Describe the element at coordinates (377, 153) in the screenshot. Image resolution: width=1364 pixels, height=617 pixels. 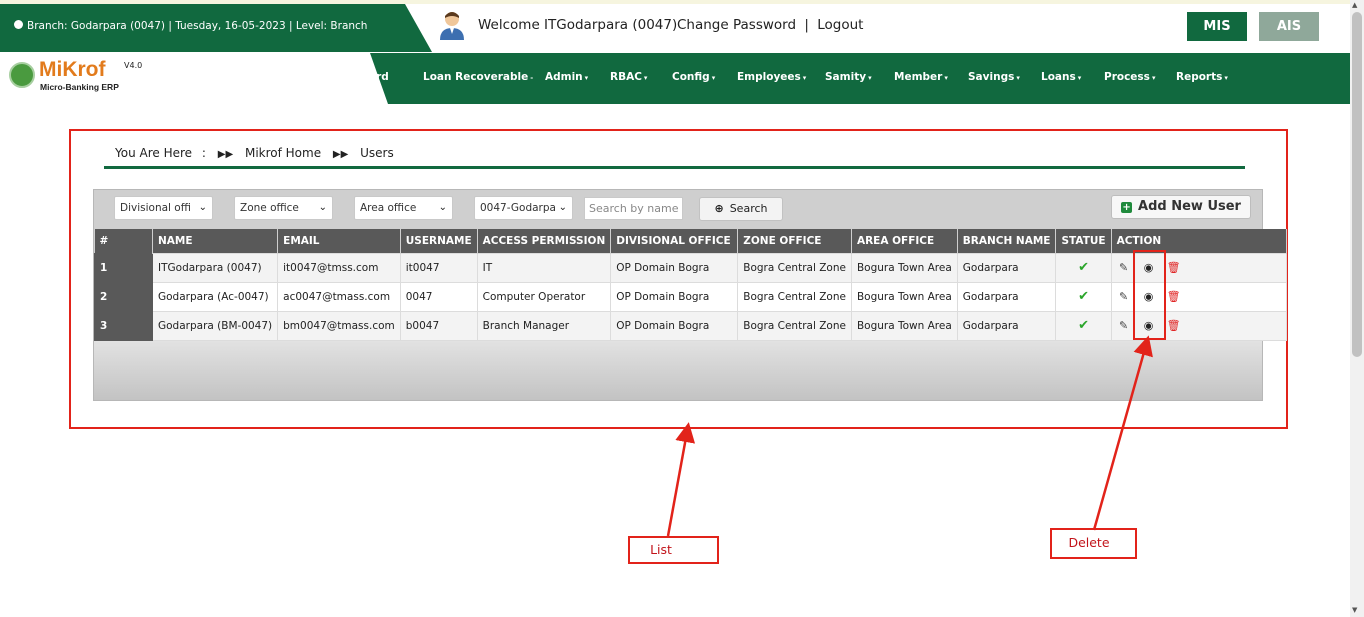
I see `breadcrumb-current: Users` at that location.